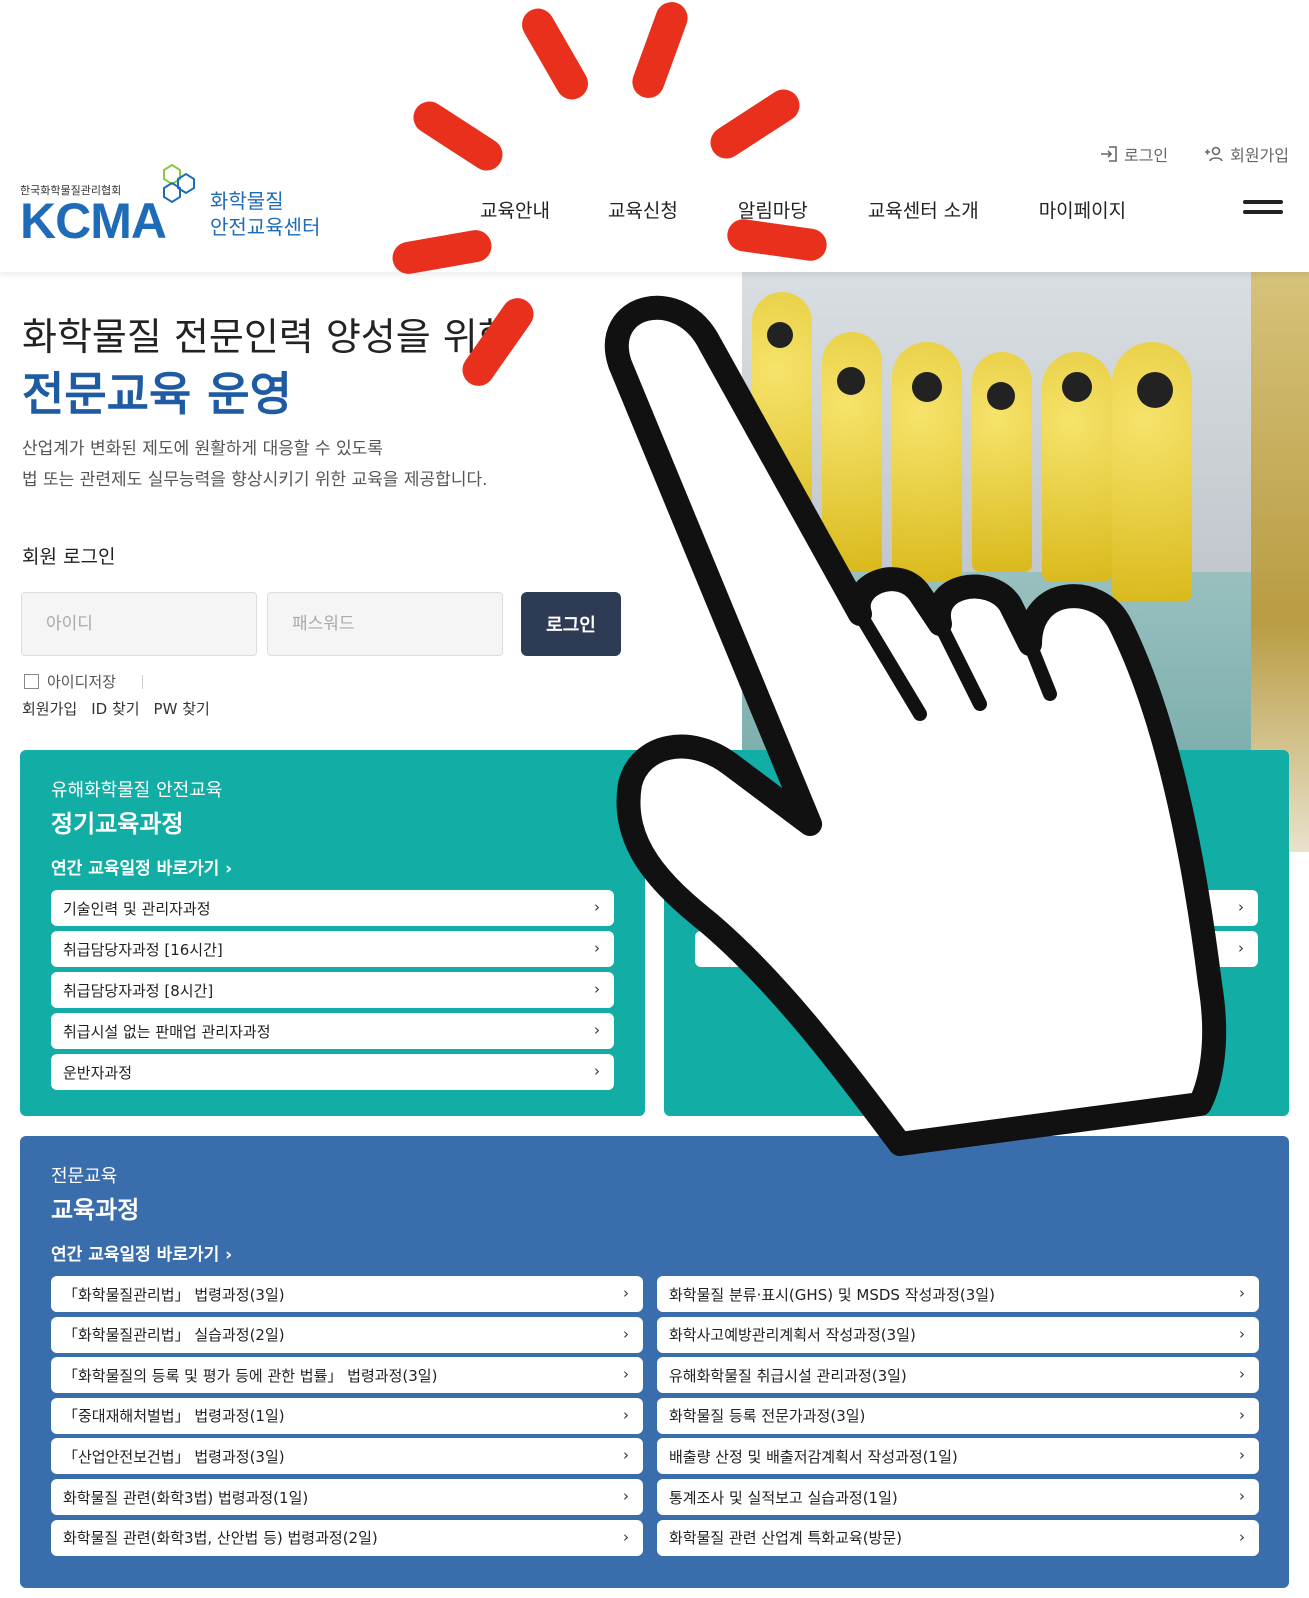  What do you see at coordinates (267, 337) in the screenshot?
I see `hero-title-line1: 화학물질 전문인력 양성을 위한` at bounding box center [267, 337].